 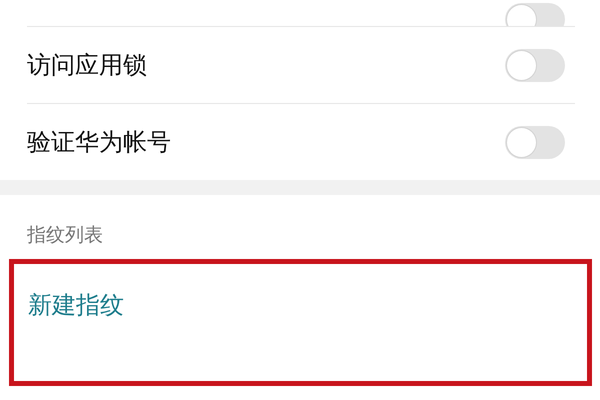 What do you see at coordinates (76, 305) in the screenshot?
I see `add-fingerprint-link: 新建指纹` at bounding box center [76, 305].